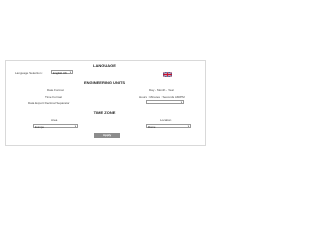 This screenshot has height=240, width=320. What do you see at coordinates (107, 135) in the screenshot?
I see `apply-button: Apply` at bounding box center [107, 135].